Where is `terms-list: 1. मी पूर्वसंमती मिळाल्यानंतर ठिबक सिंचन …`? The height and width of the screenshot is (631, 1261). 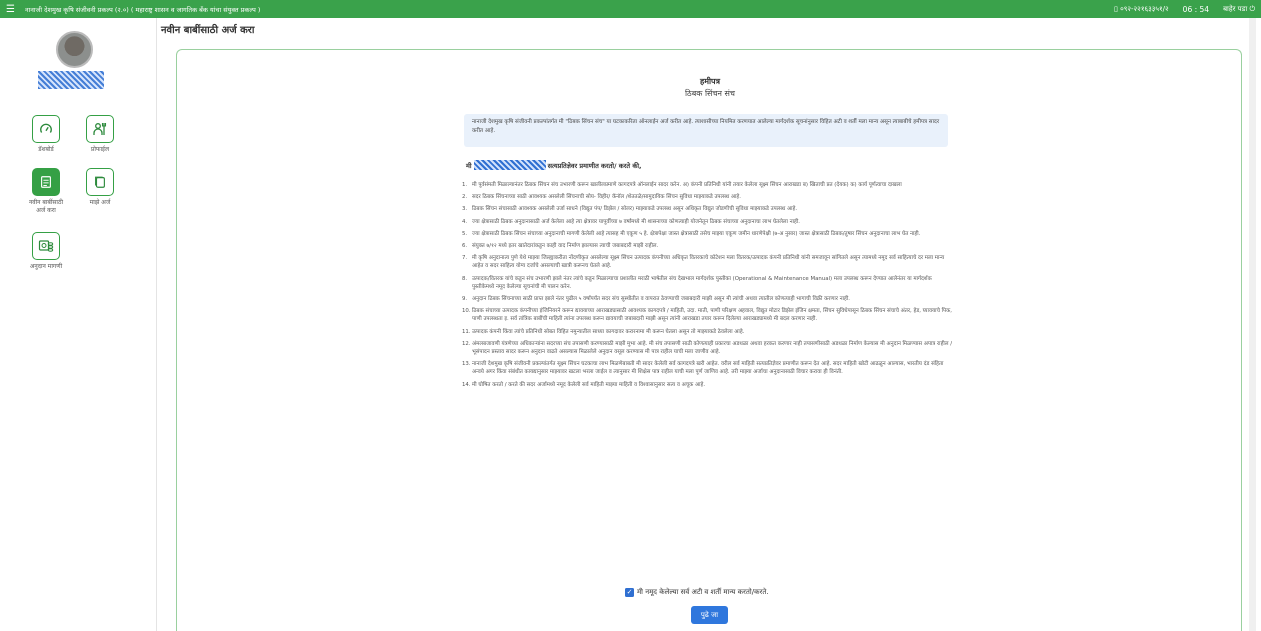 terms-list: 1. मी पूर्वसंमती मिळाल्यानंतर ठिबक सिंचन … is located at coordinates (707, 287).